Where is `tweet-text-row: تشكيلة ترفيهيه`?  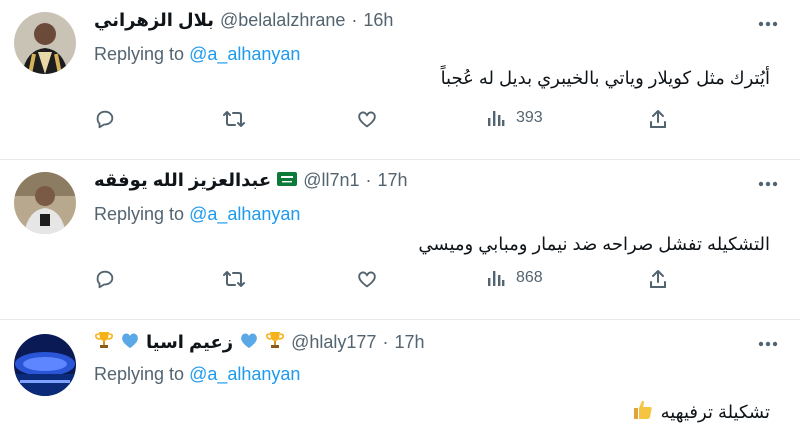
tweet-text-row: تشكيلة ترفيهيه is located at coordinates (700, 412).